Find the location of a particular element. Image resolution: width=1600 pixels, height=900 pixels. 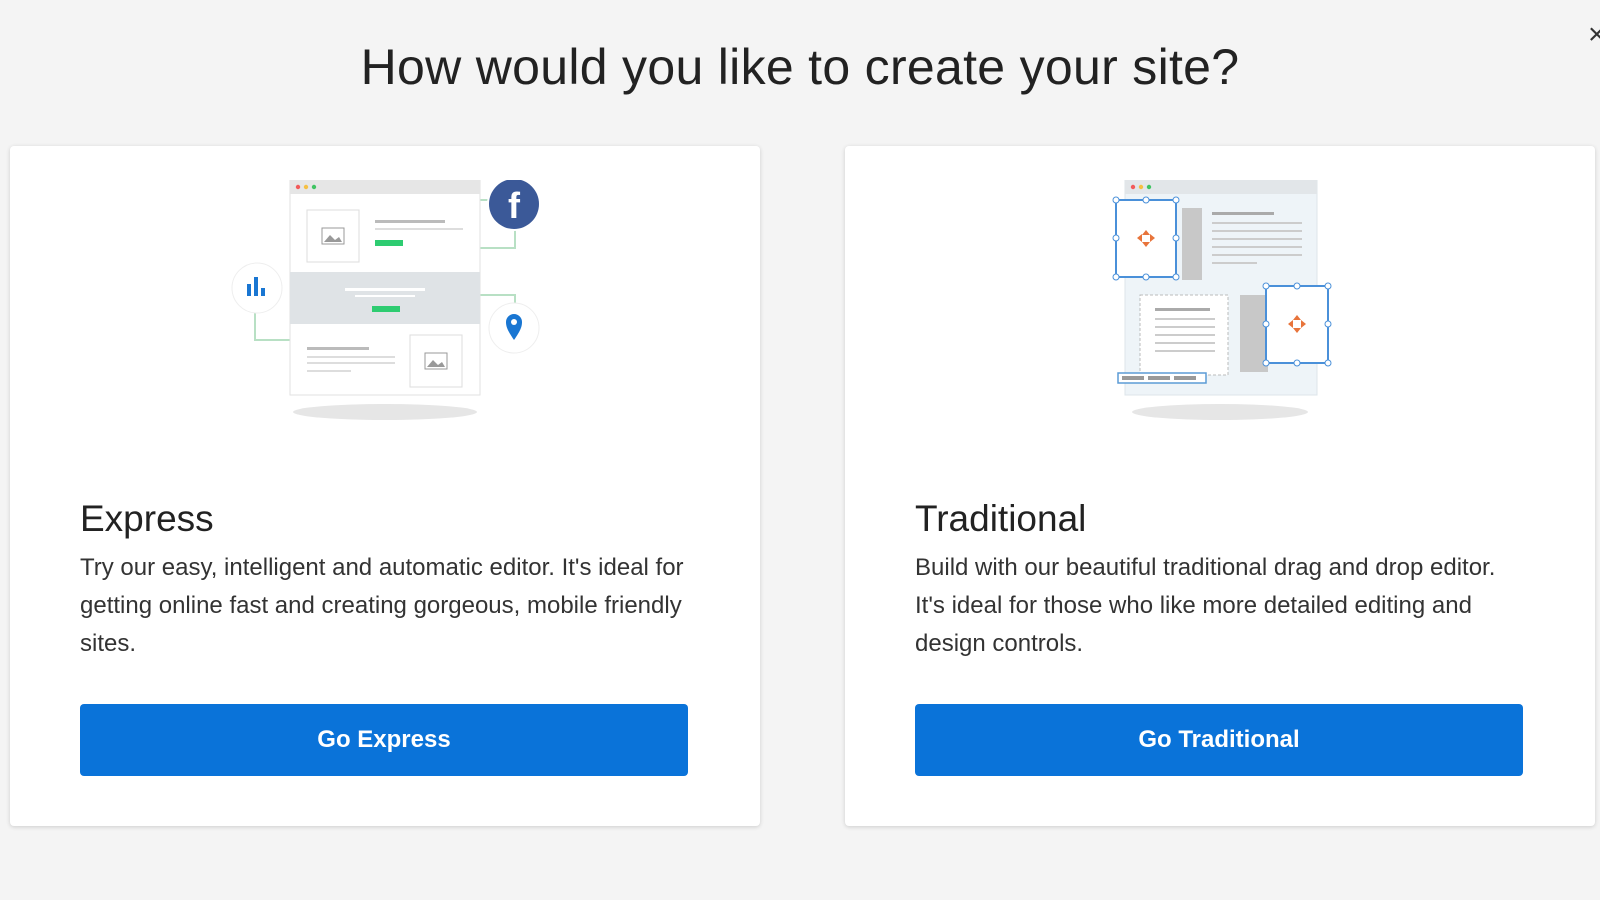

traditional-illustration is located at coordinates (1220, 310).